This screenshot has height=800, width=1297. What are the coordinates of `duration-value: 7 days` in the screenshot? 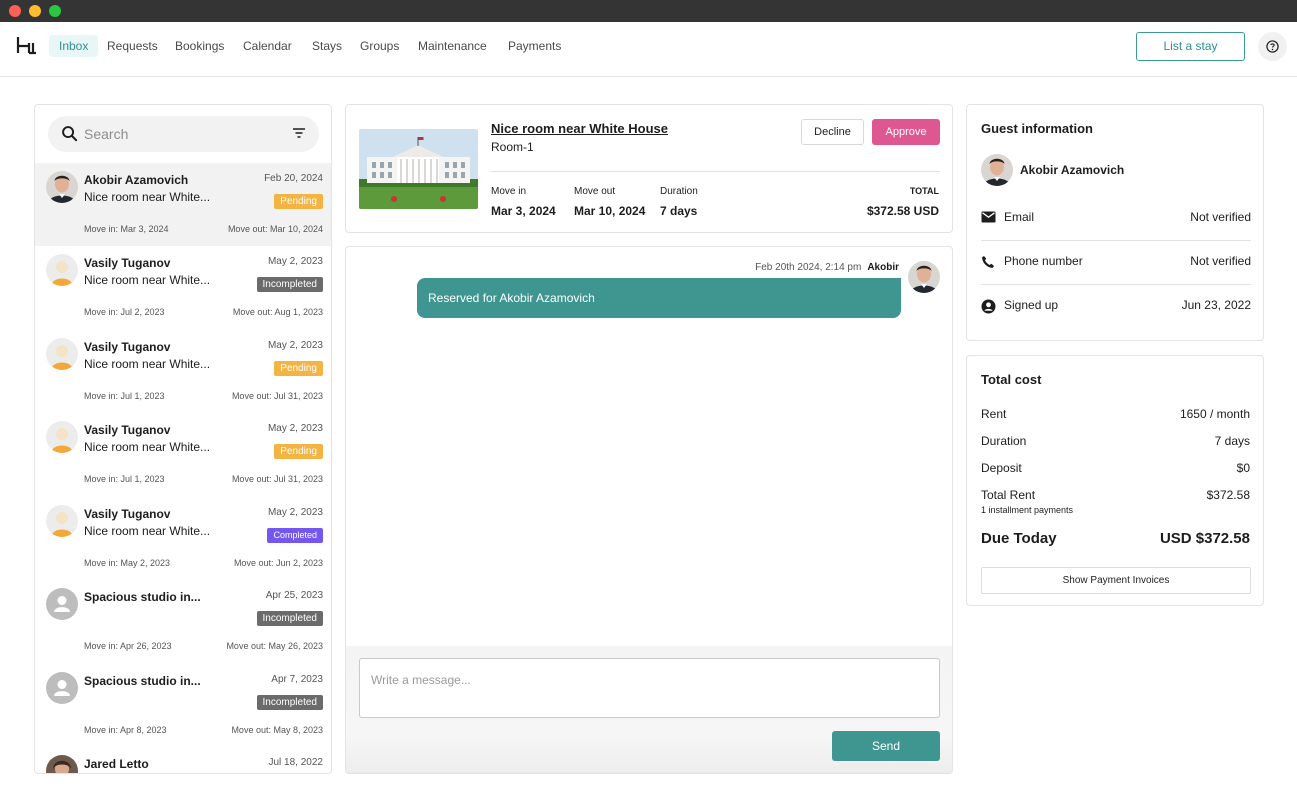 It's located at (1232, 441).